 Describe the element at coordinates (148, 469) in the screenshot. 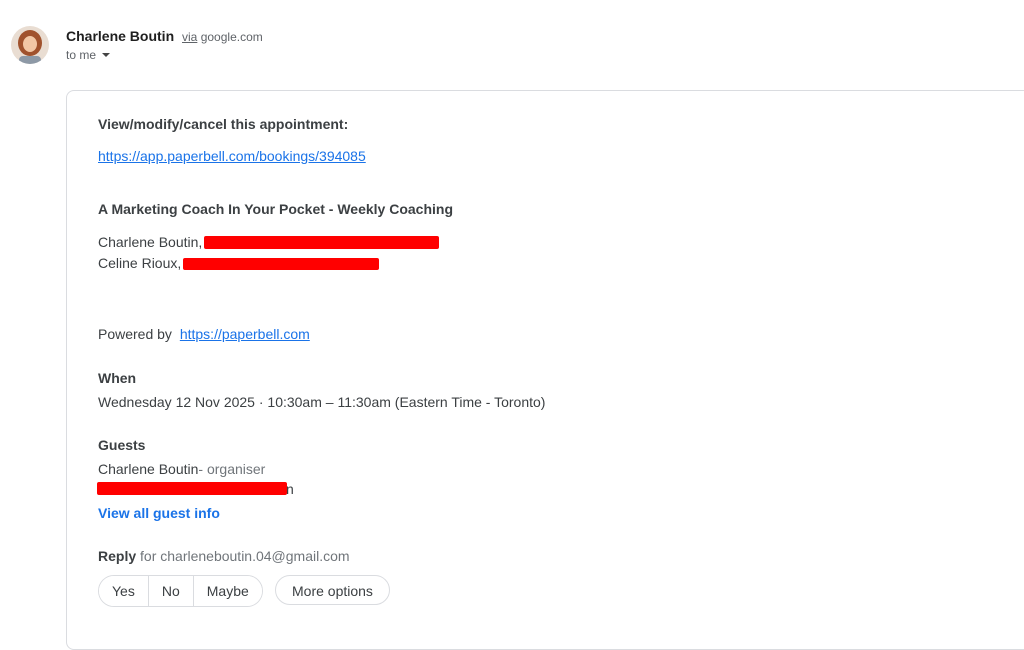

I see `guest-name: Charlene Boutin` at that location.